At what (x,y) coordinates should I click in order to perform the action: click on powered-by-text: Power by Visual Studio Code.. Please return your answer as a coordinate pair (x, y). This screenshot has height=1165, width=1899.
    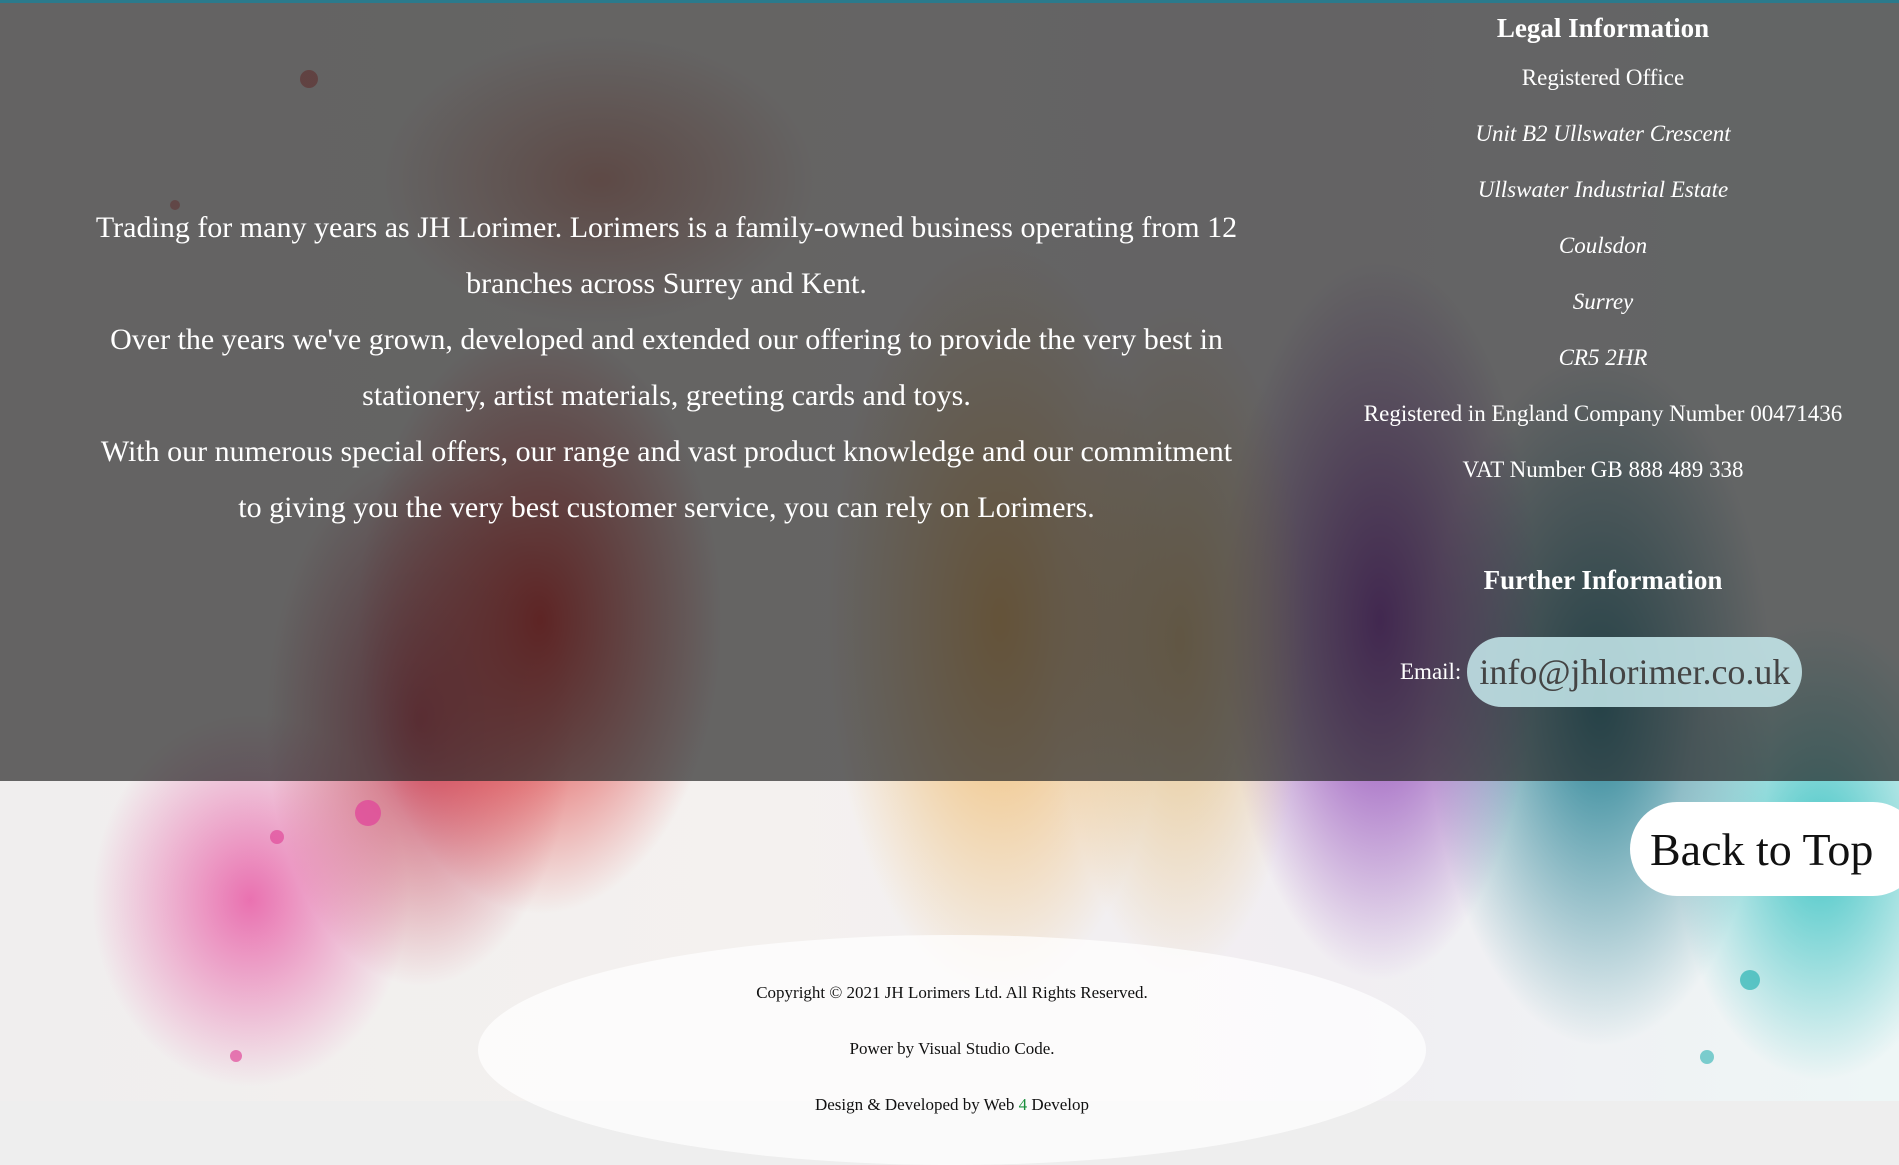
    Looking at the image, I should click on (952, 1048).